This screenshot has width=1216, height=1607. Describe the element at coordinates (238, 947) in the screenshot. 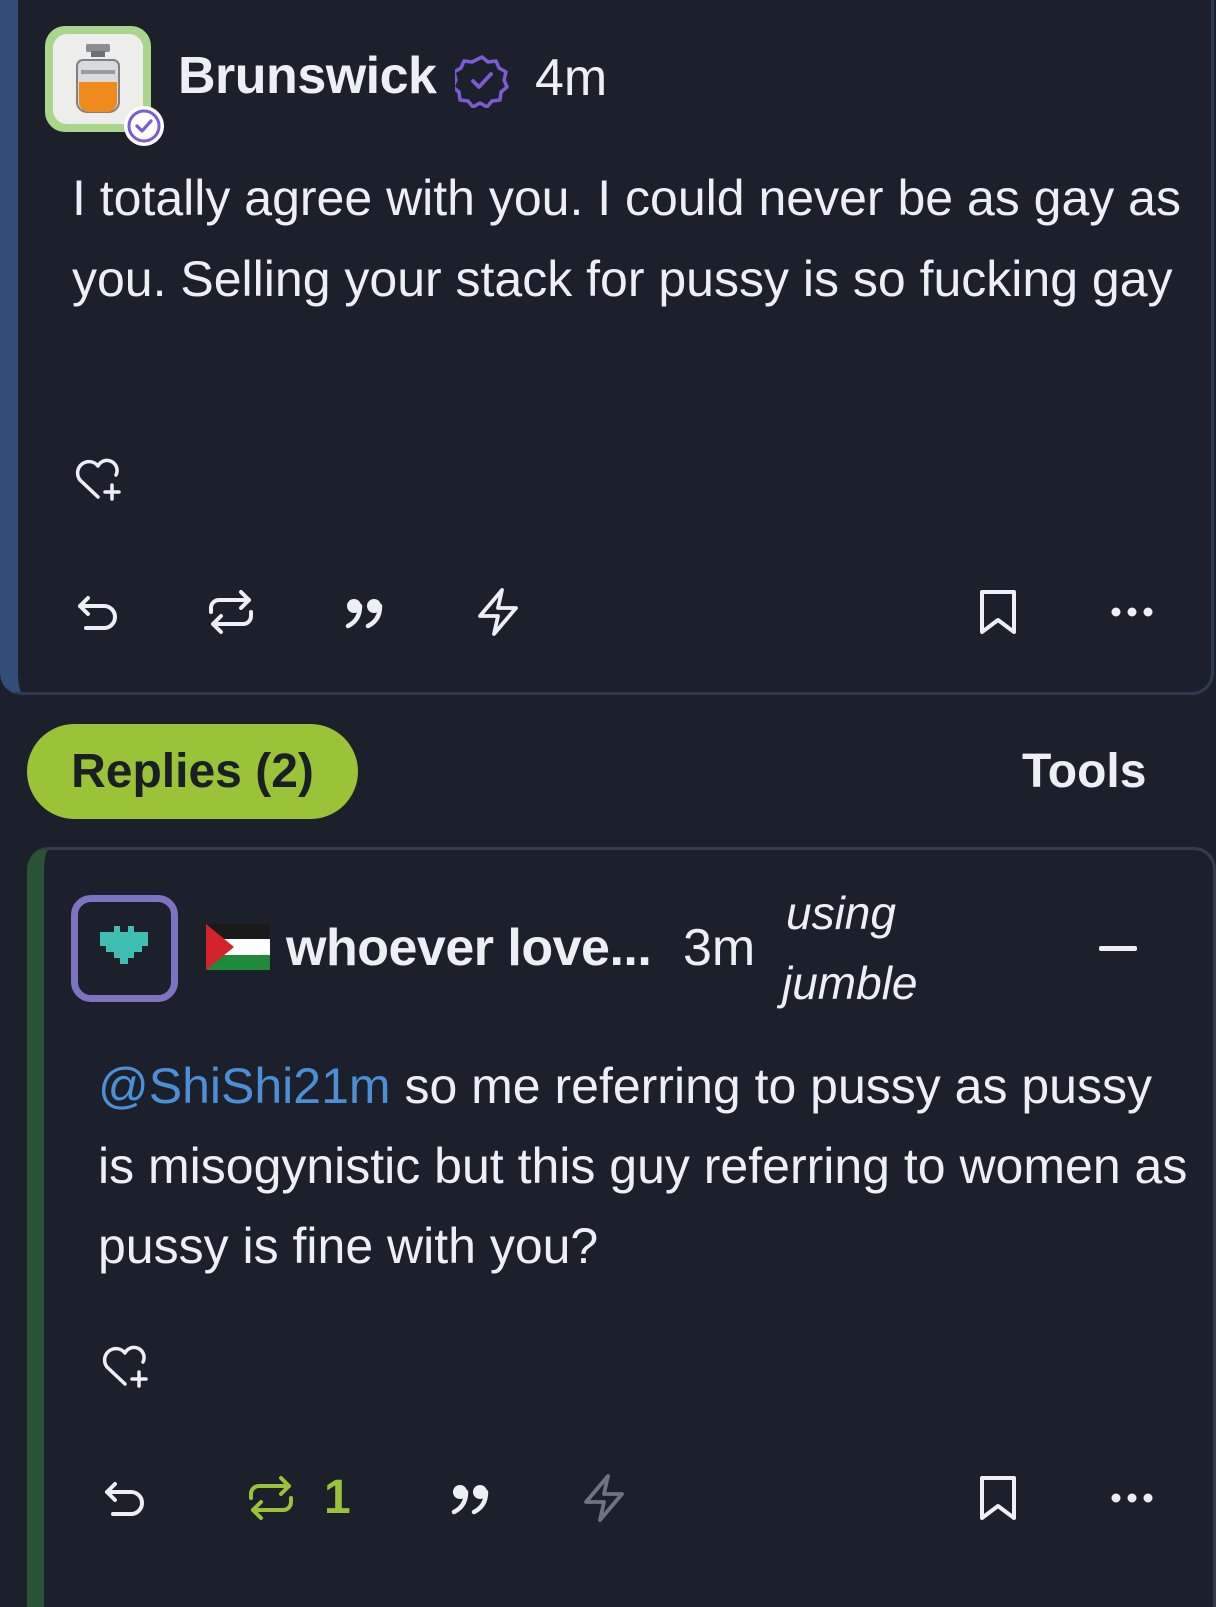

I see `palestine-flag-icon` at that location.